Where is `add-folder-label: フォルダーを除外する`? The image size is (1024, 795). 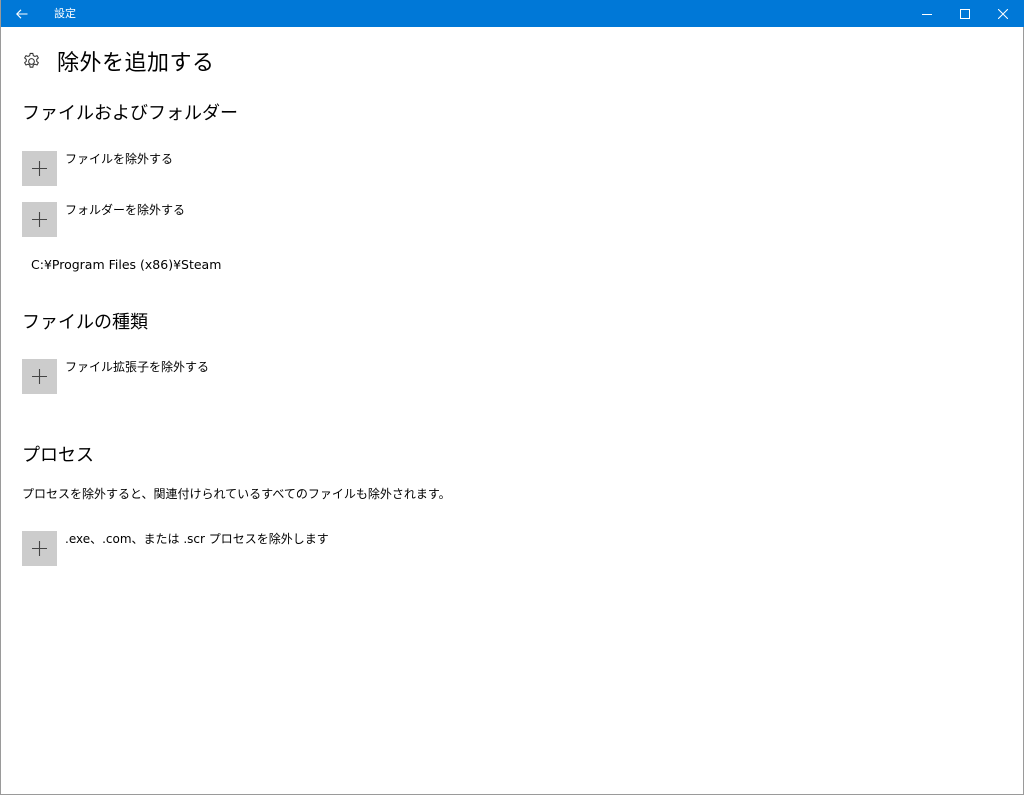
add-folder-label: フォルダーを除外する is located at coordinates (125, 210).